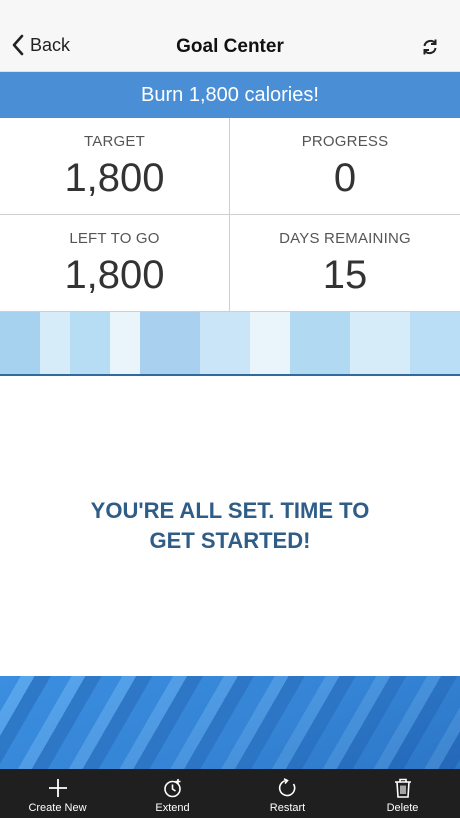  What do you see at coordinates (345, 275) in the screenshot?
I see `stat-value: 15` at bounding box center [345, 275].